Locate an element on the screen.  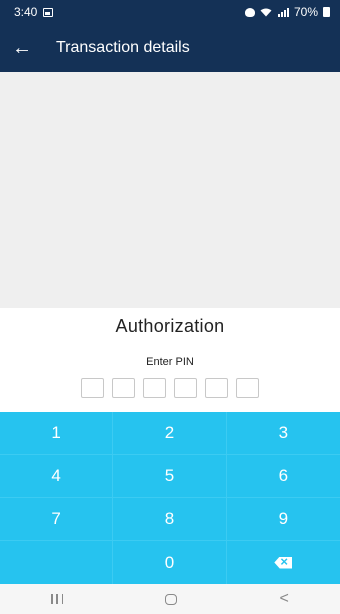
battery-percent: 70% is located at coordinates (305, 12).